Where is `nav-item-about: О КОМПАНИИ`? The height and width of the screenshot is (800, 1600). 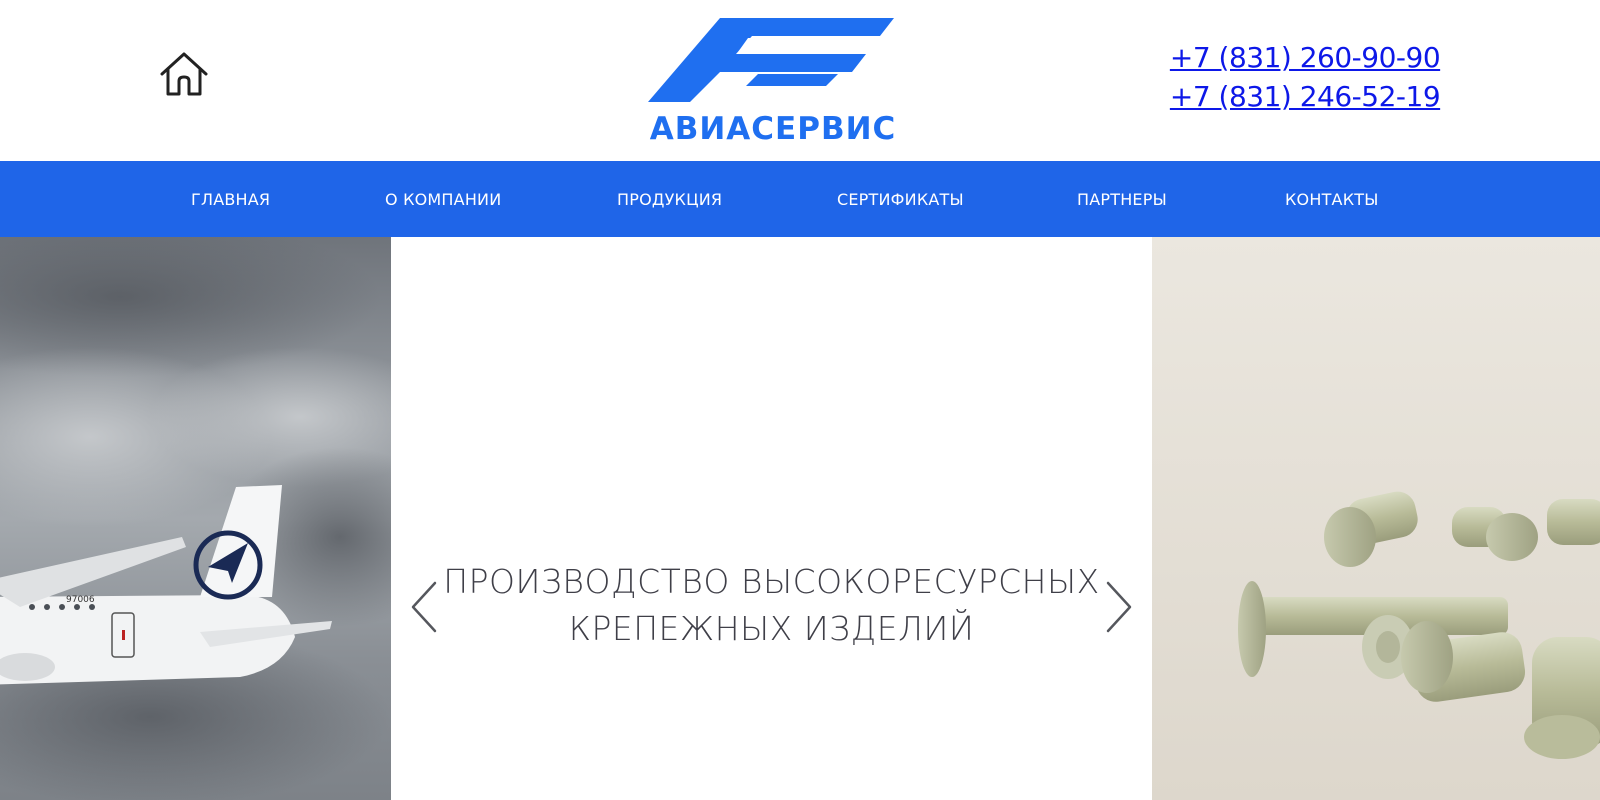 nav-item-about: О КОМПАНИИ is located at coordinates (443, 199).